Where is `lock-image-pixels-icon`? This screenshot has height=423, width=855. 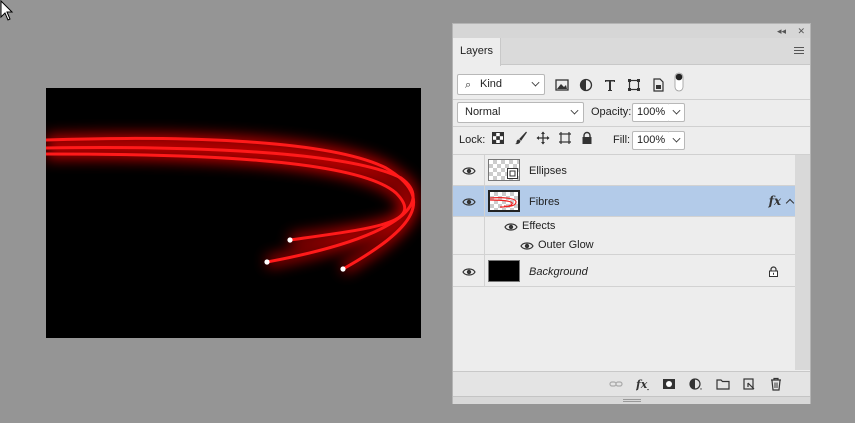 lock-image-pixels-icon is located at coordinates (521, 138).